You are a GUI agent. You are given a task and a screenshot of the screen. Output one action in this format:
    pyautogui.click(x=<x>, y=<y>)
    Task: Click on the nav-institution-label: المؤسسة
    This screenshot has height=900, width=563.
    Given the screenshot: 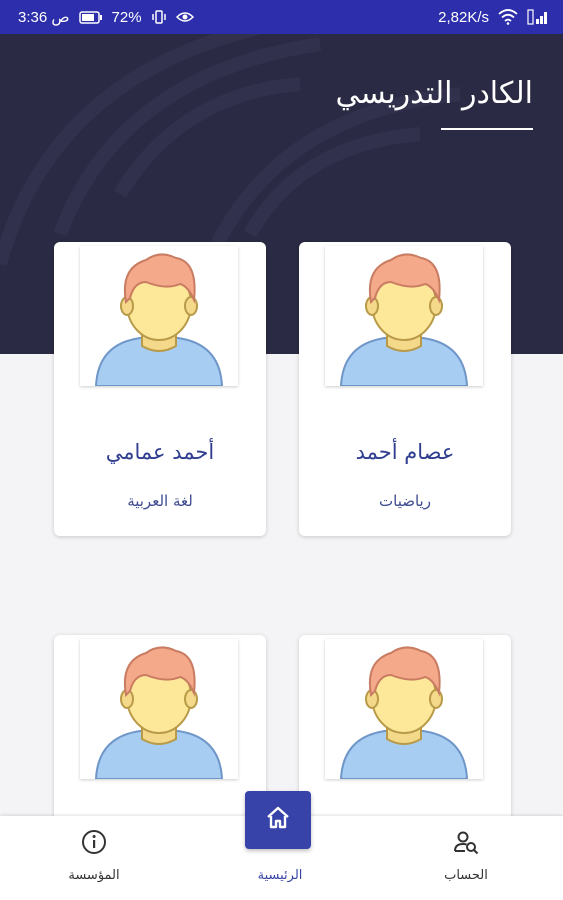 What is the action you would take?
    pyautogui.click(x=94, y=875)
    